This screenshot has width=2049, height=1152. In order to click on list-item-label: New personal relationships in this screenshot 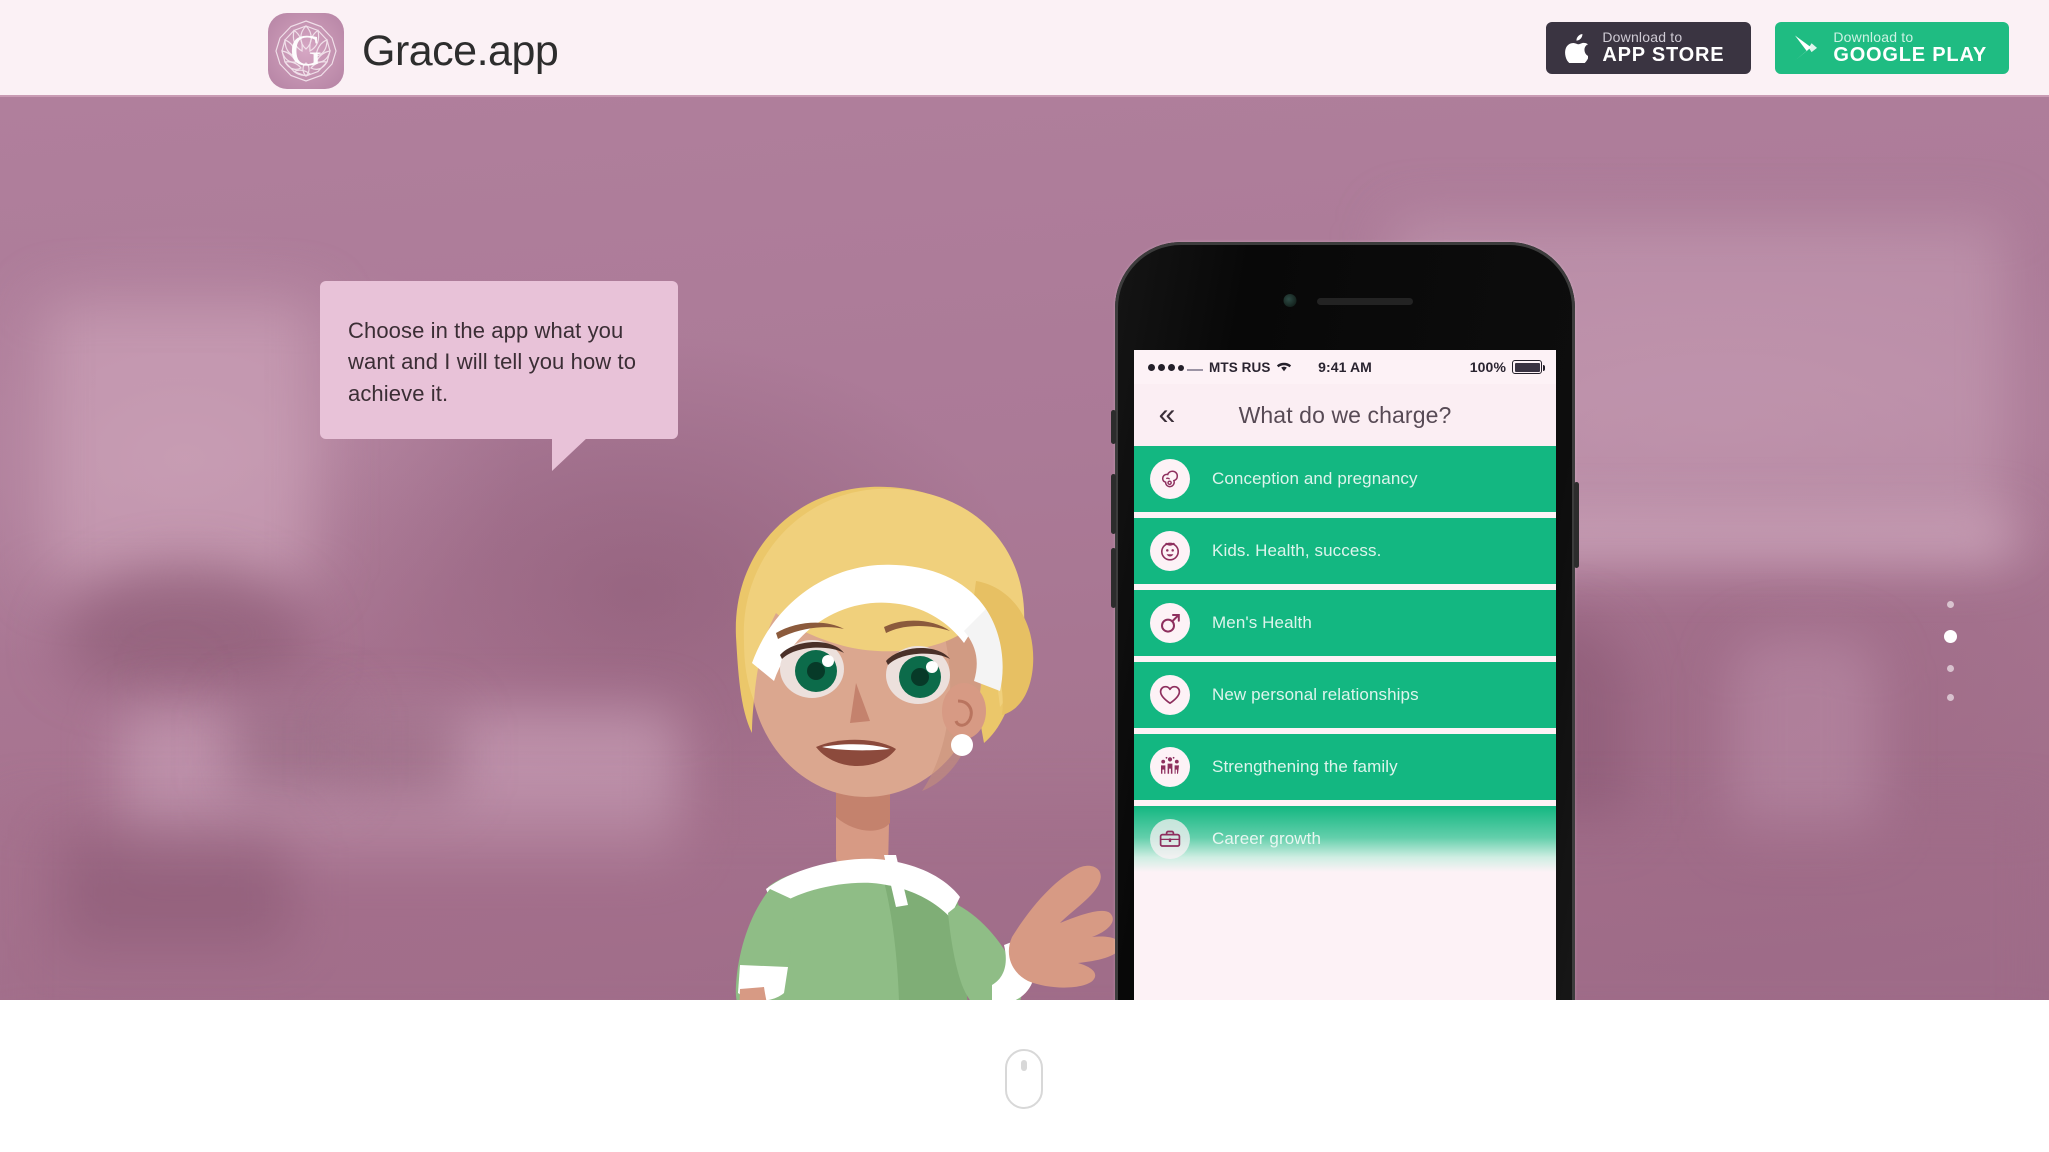, I will do `click(1315, 694)`.